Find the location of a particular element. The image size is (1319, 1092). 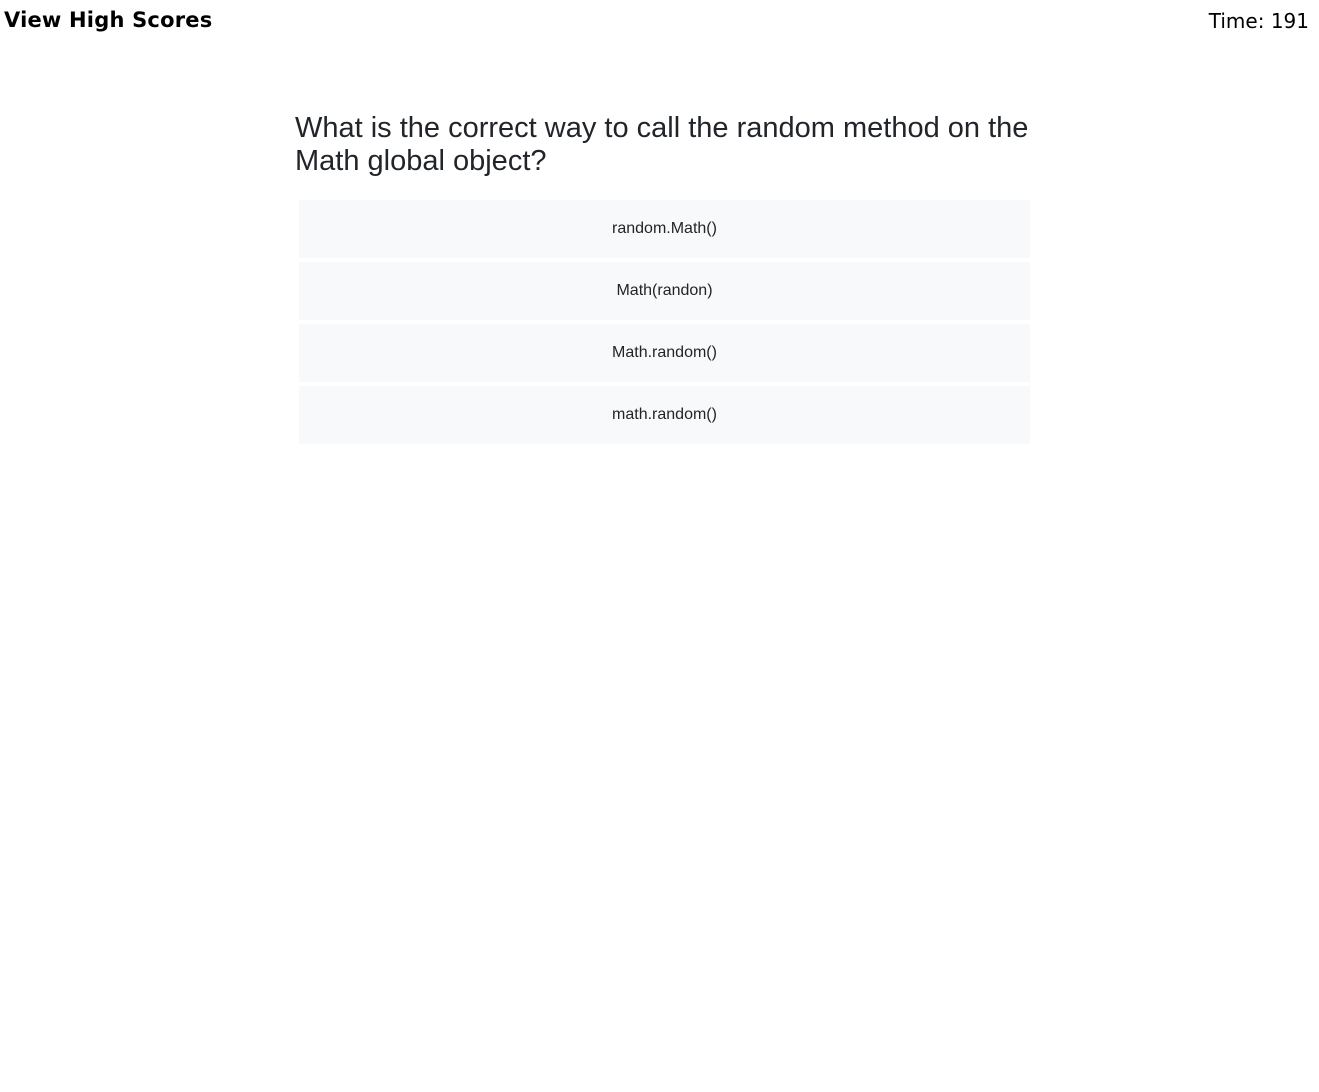

timer-value: 191 is located at coordinates (1289, 21).